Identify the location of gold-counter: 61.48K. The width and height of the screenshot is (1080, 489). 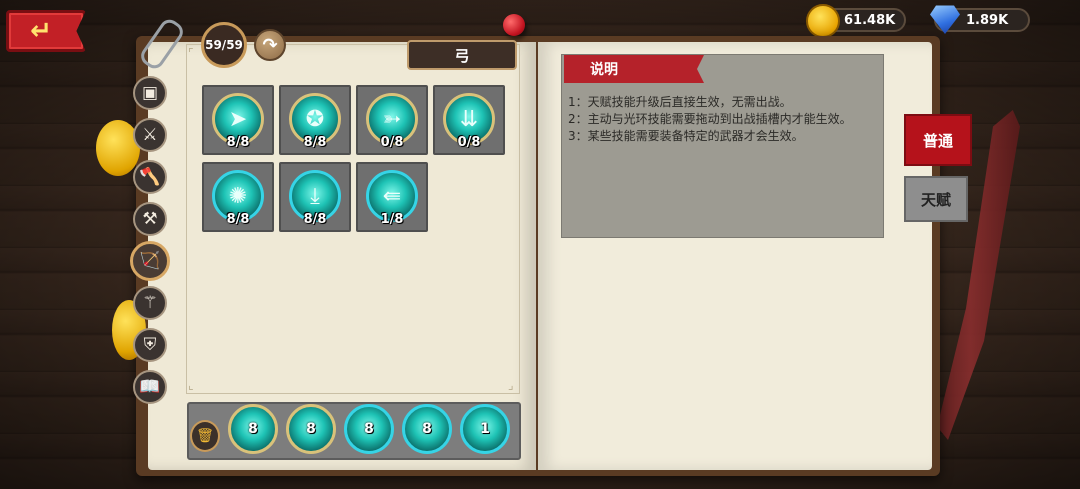
(856, 21).